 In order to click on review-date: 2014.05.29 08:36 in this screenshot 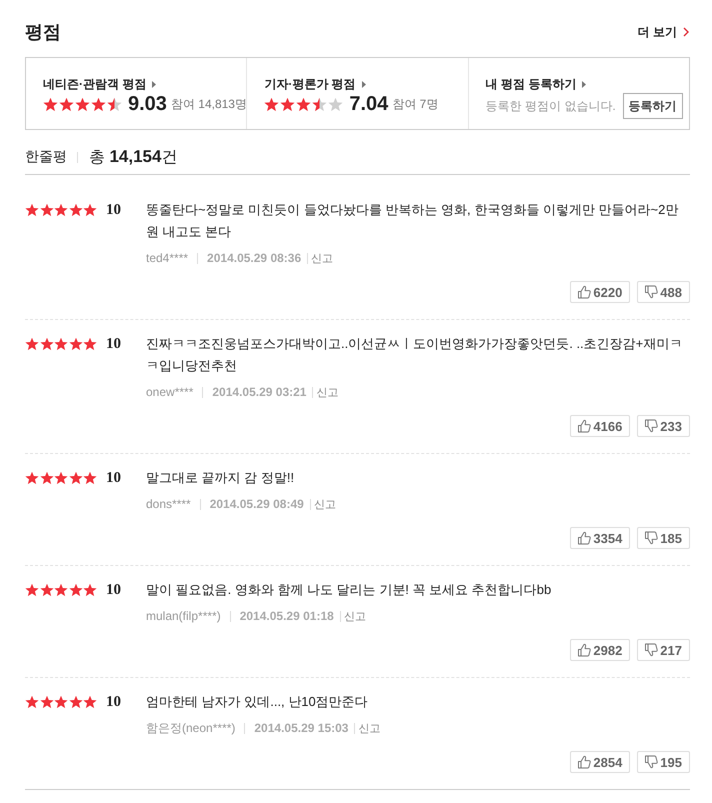, I will do `click(254, 258)`.